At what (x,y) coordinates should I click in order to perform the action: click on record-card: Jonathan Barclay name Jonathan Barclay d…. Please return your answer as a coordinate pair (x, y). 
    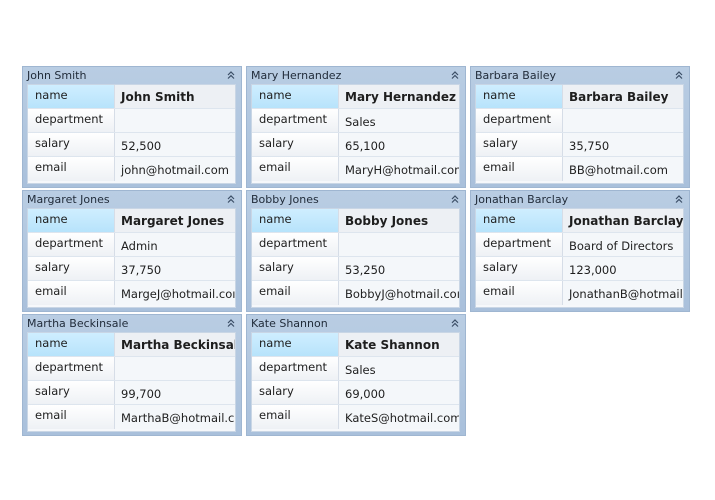
    Looking at the image, I should click on (580, 251).